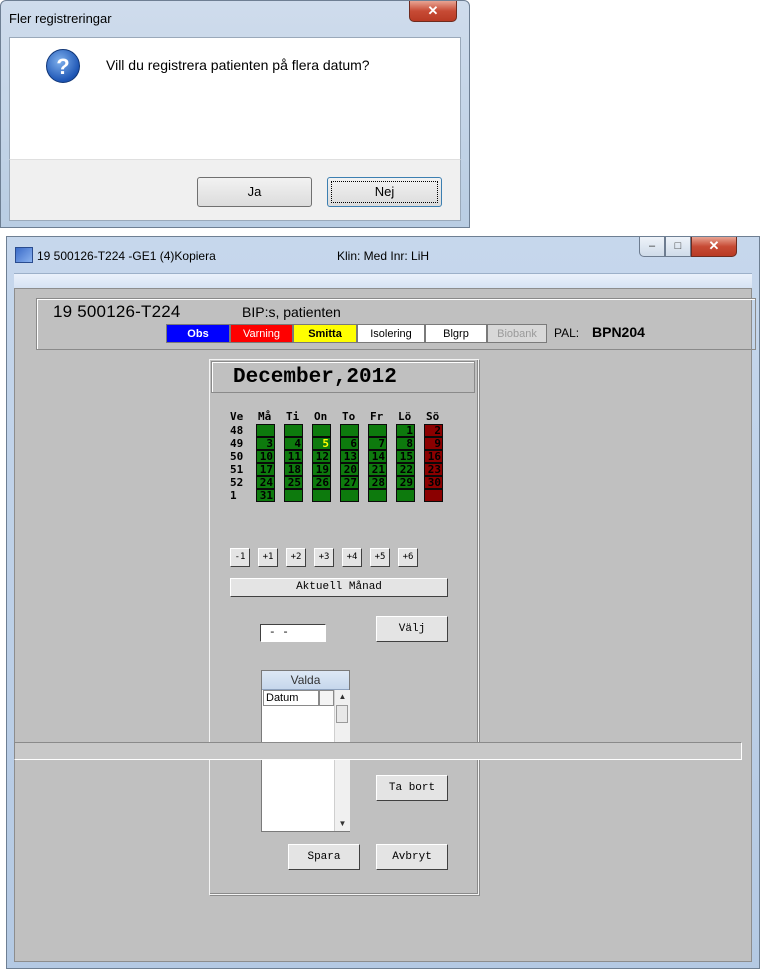  I want to click on day-cell: 11, so click(293, 456).